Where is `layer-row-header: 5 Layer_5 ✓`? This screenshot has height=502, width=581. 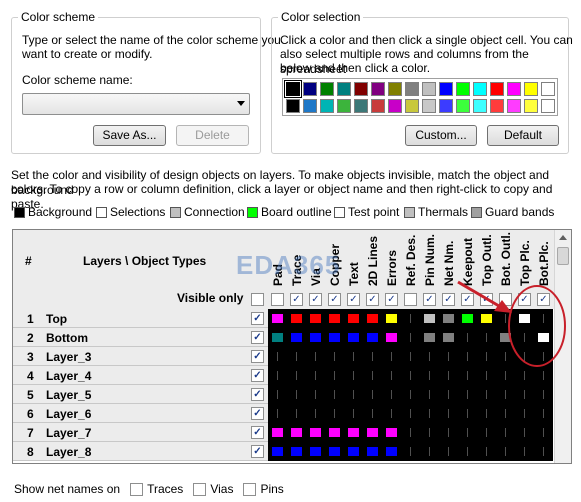
layer-row-header: 5 Layer_5 ✓ is located at coordinates (140, 394).